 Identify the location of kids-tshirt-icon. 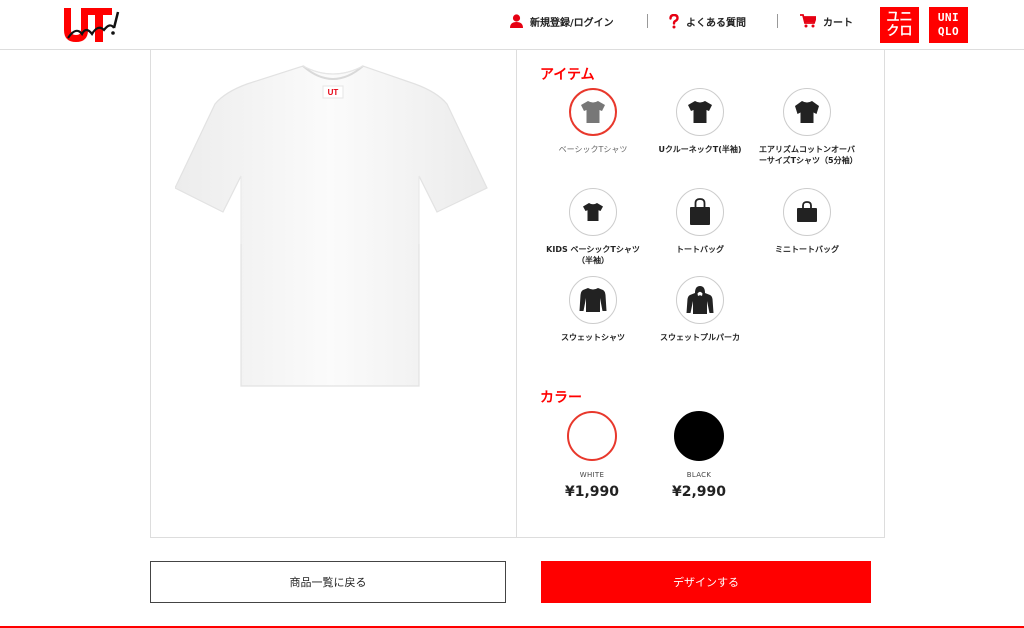
(593, 212).